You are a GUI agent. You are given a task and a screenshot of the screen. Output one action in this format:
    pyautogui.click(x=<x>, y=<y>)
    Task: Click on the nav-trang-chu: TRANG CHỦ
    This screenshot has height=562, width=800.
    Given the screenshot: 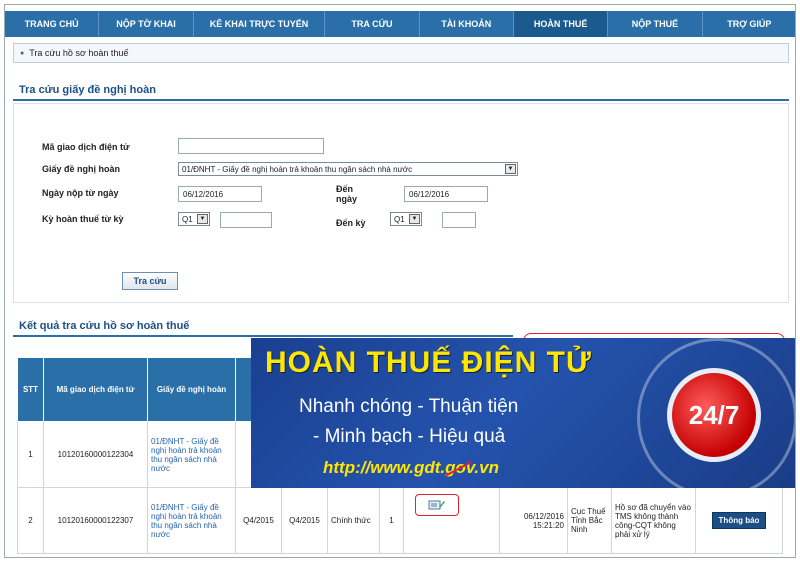 What is the action you would take?
    pyautogui.click(x=52, y=24)
    